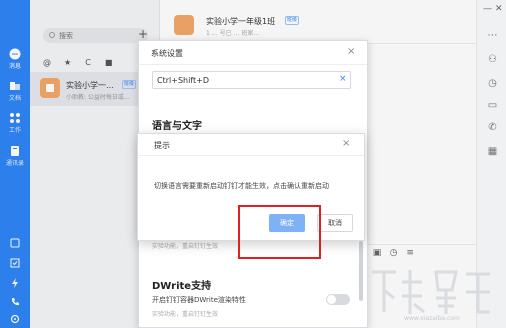 This screenshot has height=328, width=506. What do you see at coordinates (431, 296) in the screenshot?
I see `watermark-logo: www.xiazaiba.com` at bounding box center [431, 296].